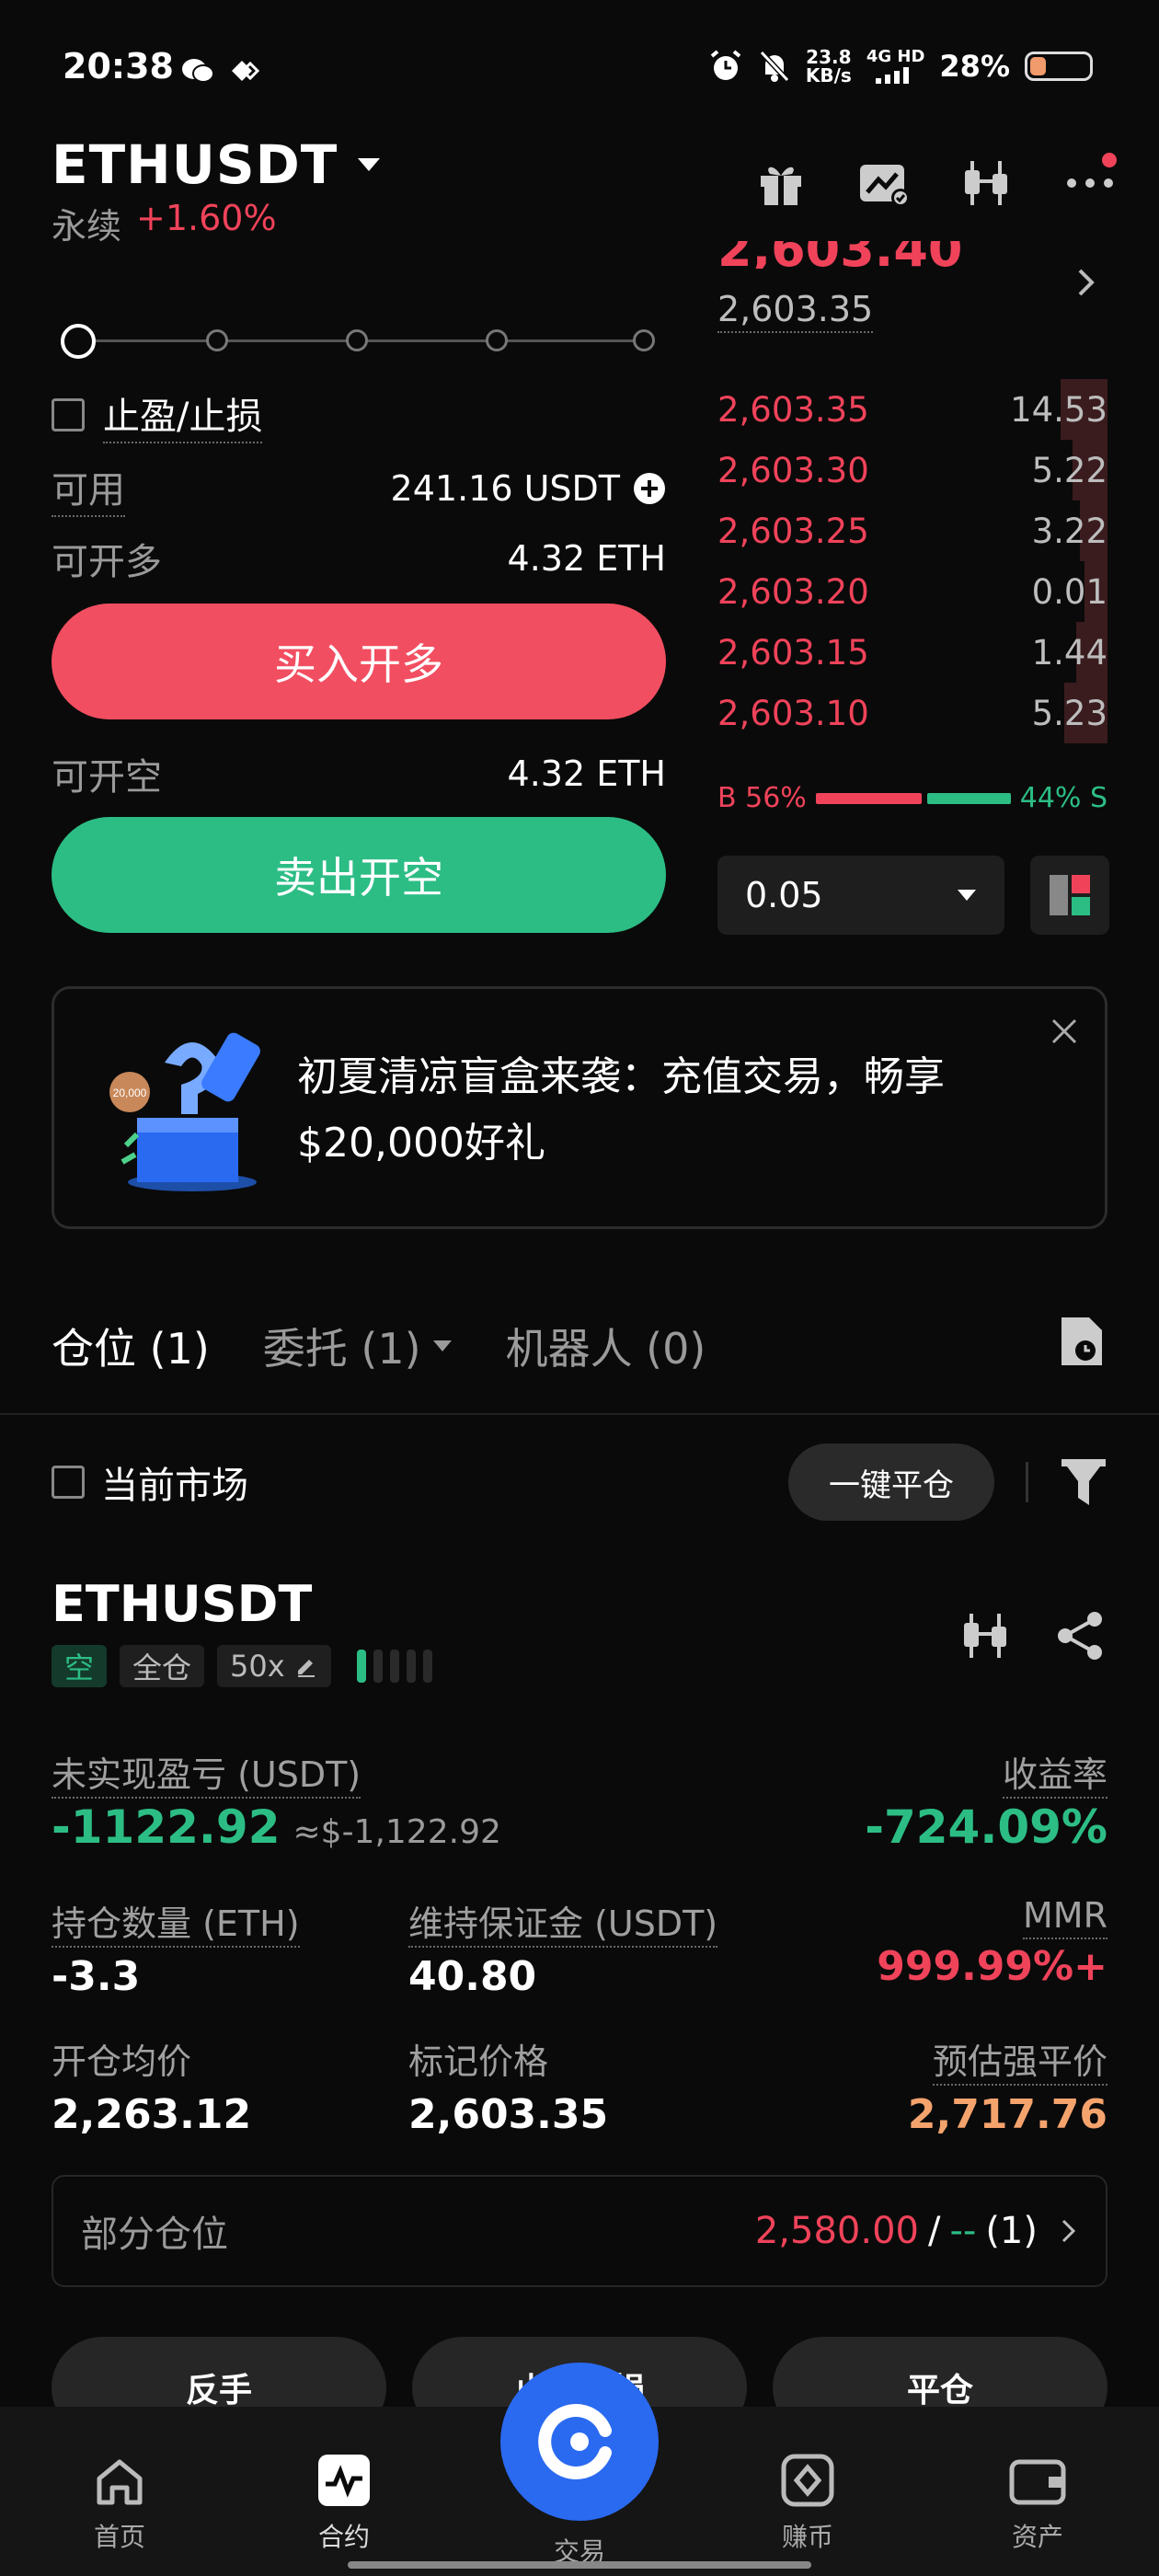 This screenshot has height=2576, width=1159. I want to click on can-long-label: 可开多, so click(107, 562).